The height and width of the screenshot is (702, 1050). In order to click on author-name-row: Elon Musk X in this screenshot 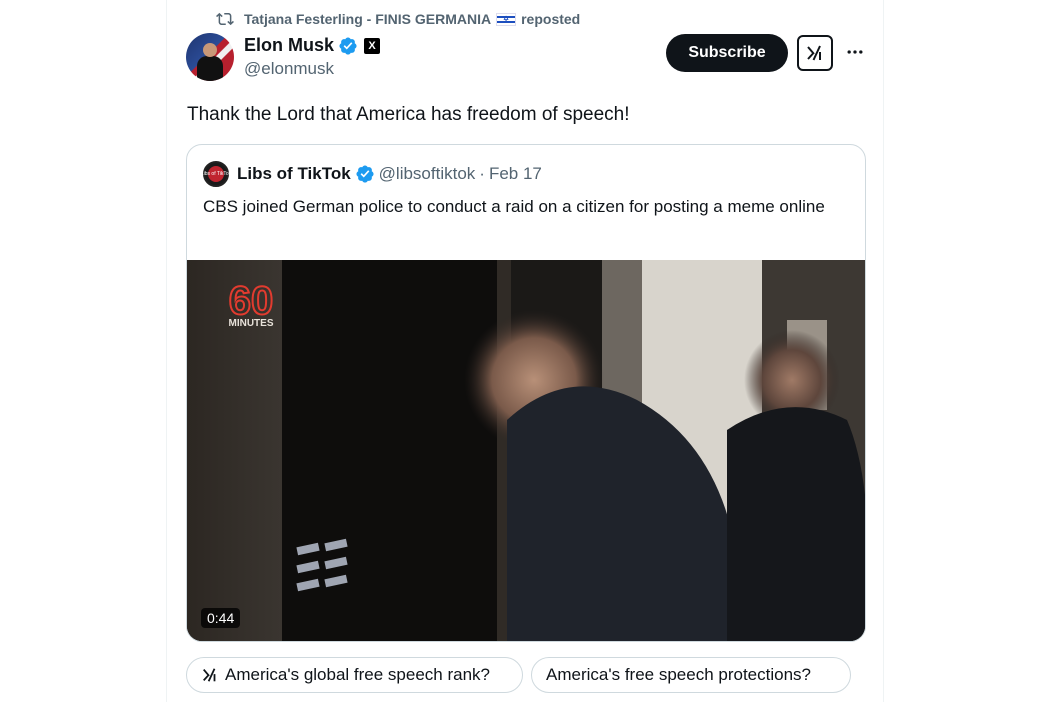, I will do `click(312, 45)`.